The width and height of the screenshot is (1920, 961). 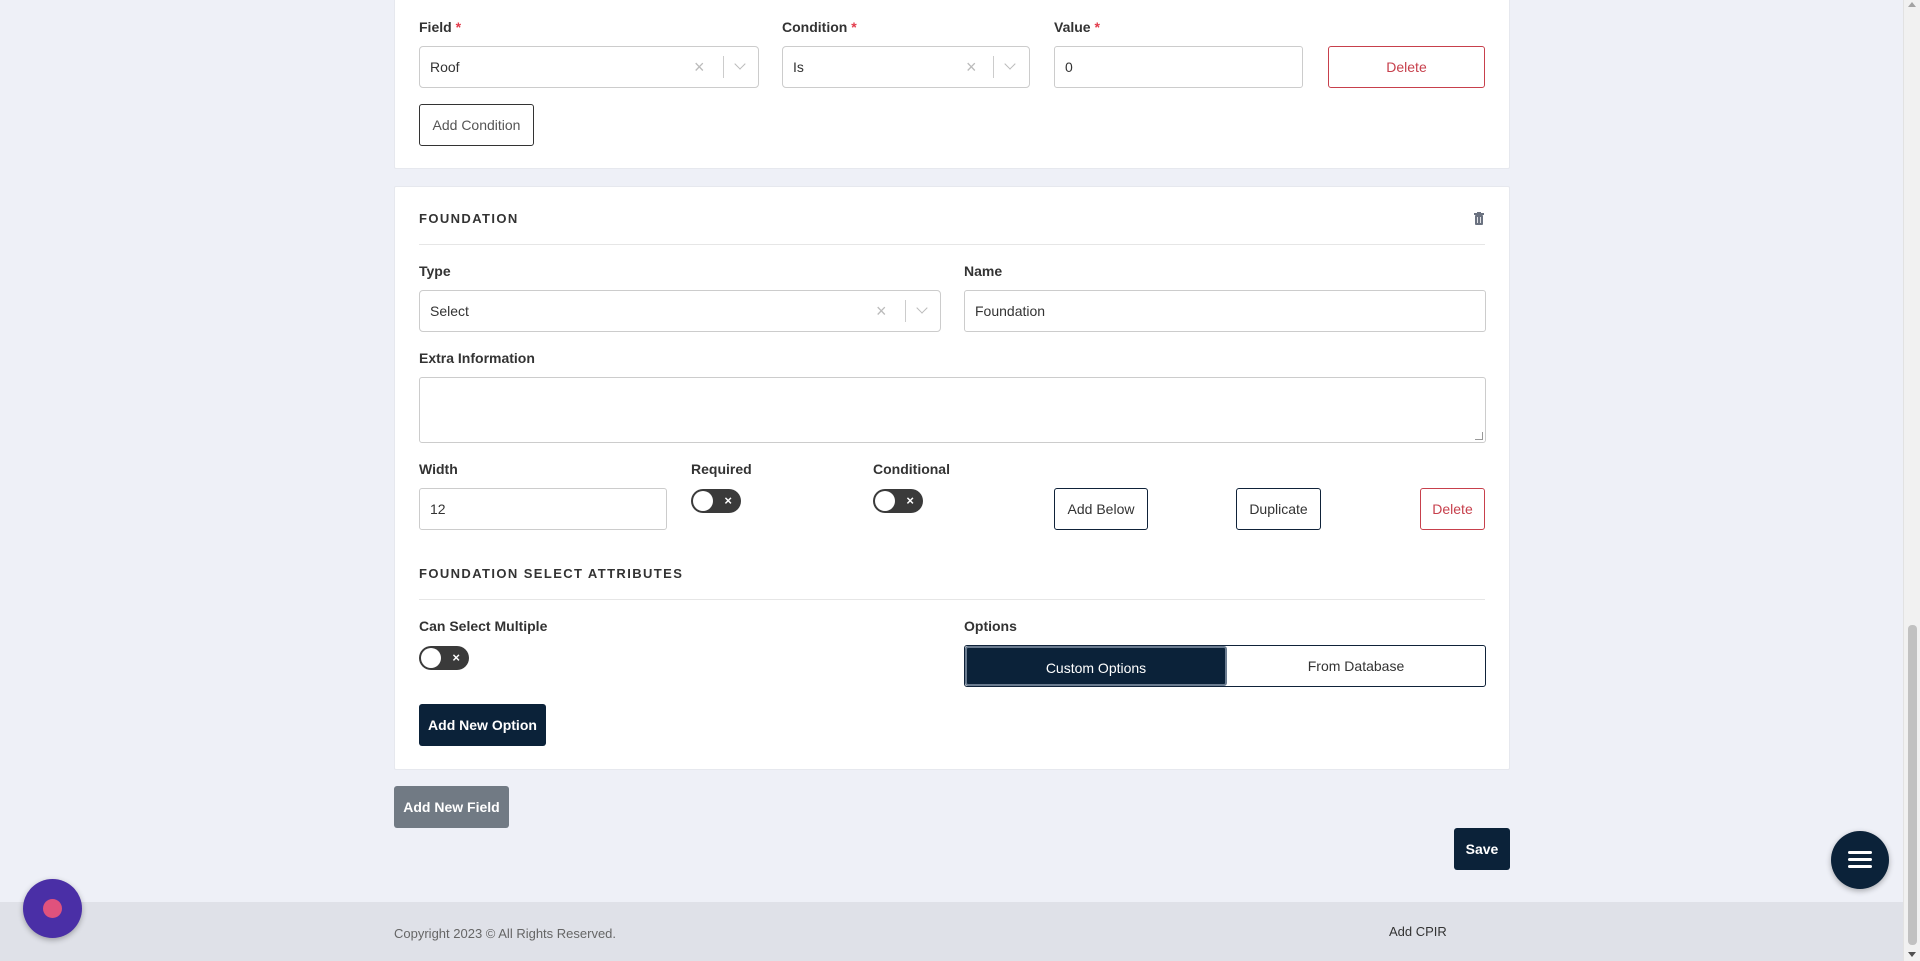 I want to click on delete-condition-button: Delete, so click(x=1406, y=67).